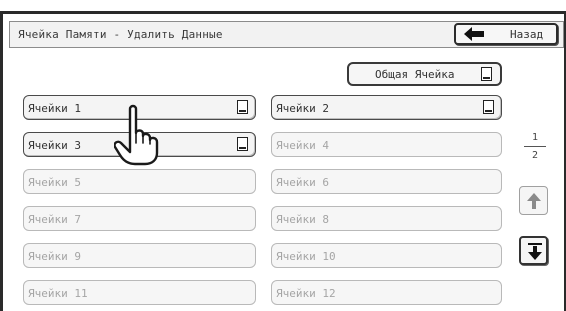 The height and width of the screenshot is (311, 566). Describe the element at coordinates (535, 137) in the screenshot. I see `current-page: 1` at that location.